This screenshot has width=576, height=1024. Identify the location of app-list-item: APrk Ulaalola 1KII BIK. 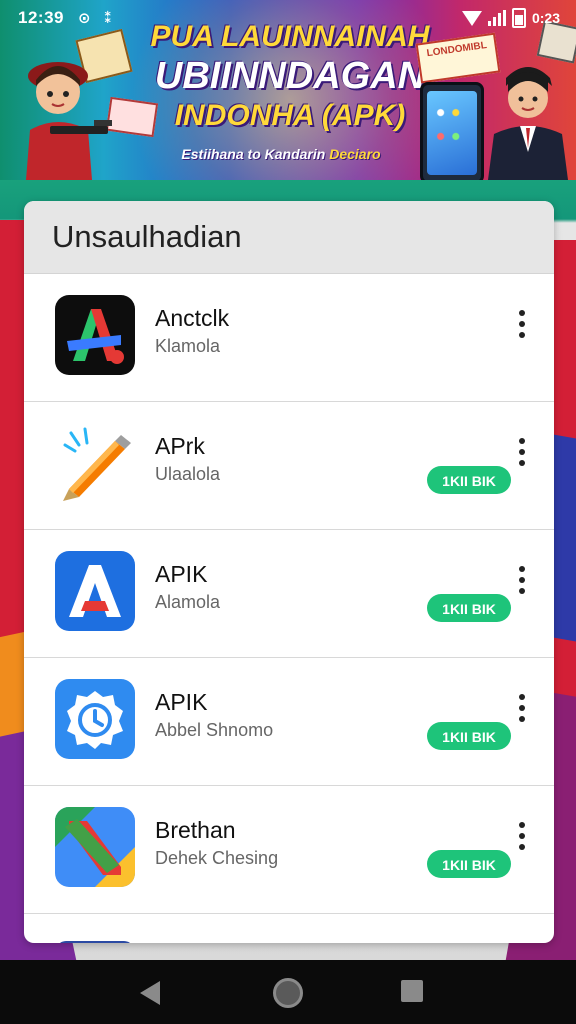
(289, 466).